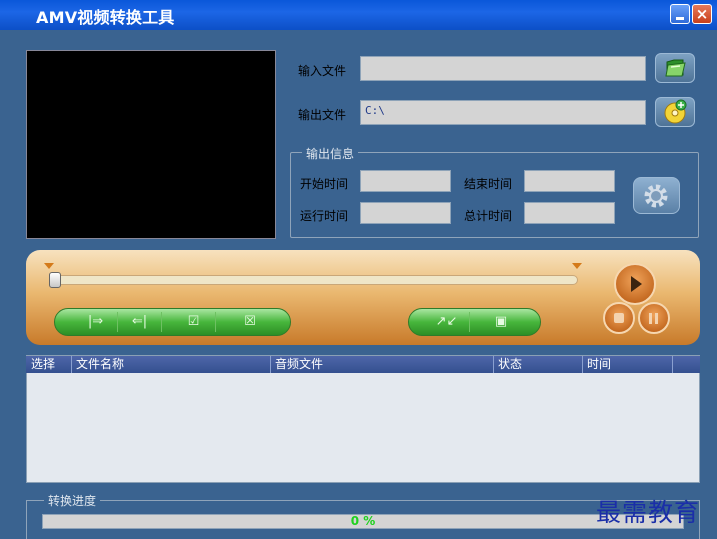 The width and height of the screenshot is (717, 539). I want to click on progress-text: 0 %, so click(363, 521).